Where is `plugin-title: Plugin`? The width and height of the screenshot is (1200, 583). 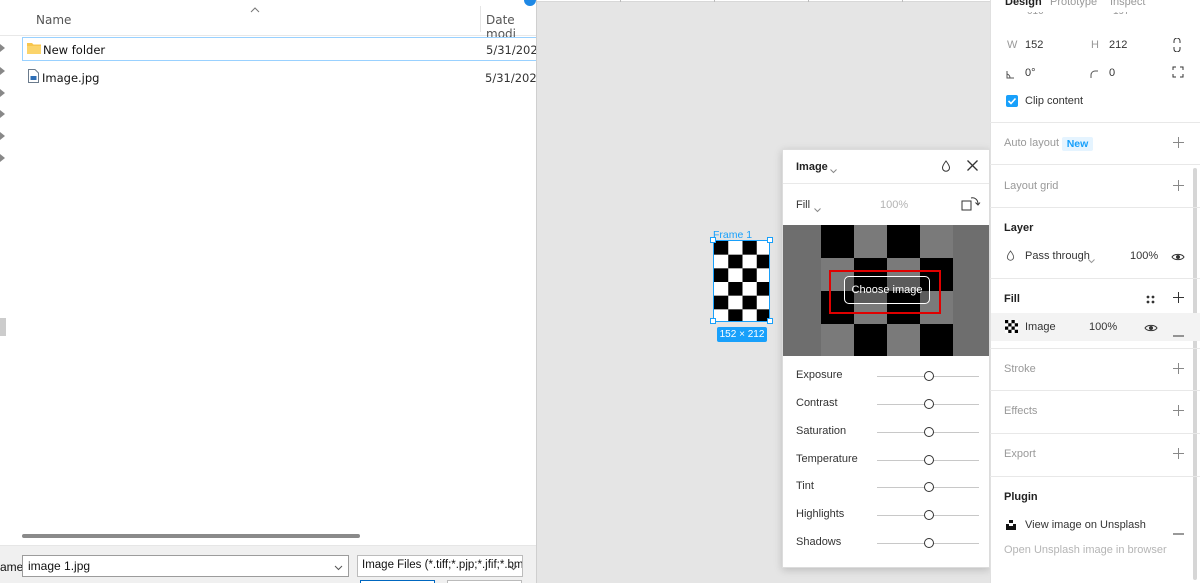
plugin-title: Plugin is located at coordinates (1021, 497).